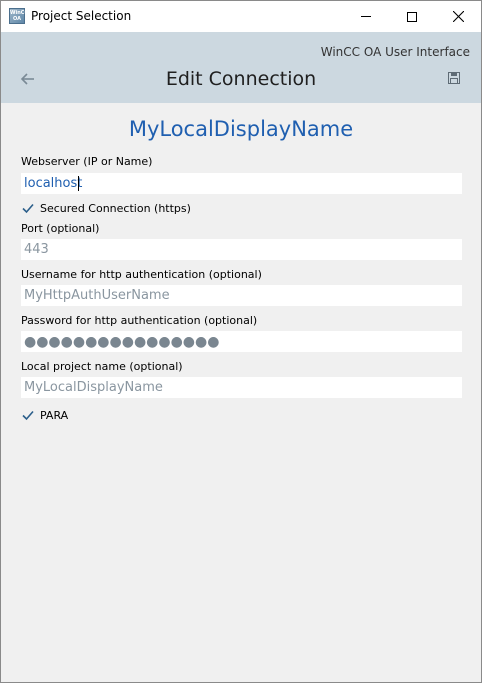 Image resolution: width=482 pixels, height=683 pixels. What do you see at coordinates (395, 52) in the screenshot?
I see `brand-label: WinCC OA User Interface` at bounding box center [395, 52].